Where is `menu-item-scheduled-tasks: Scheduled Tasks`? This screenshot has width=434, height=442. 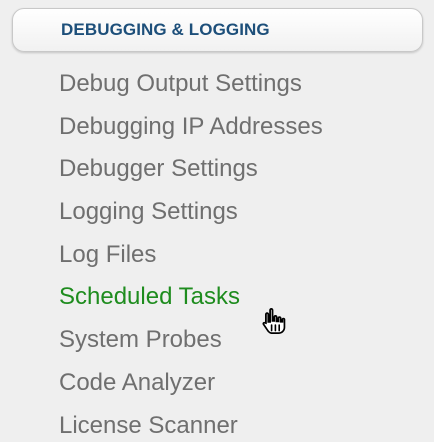 menu-item-scheduled-tasks: Scheduled Tasks is located at coordinates (191, 297).